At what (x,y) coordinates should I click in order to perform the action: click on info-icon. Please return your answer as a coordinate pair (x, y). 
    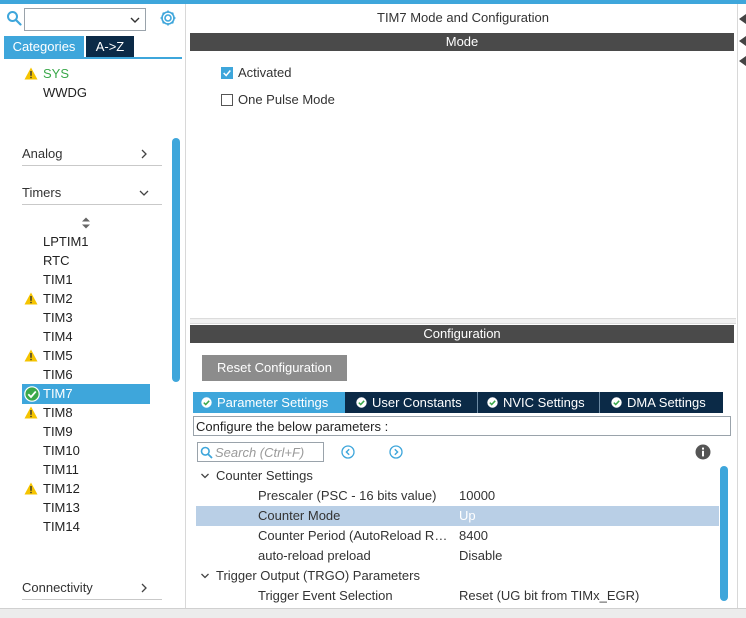
    Looking at the image, I should click on (703, 452).